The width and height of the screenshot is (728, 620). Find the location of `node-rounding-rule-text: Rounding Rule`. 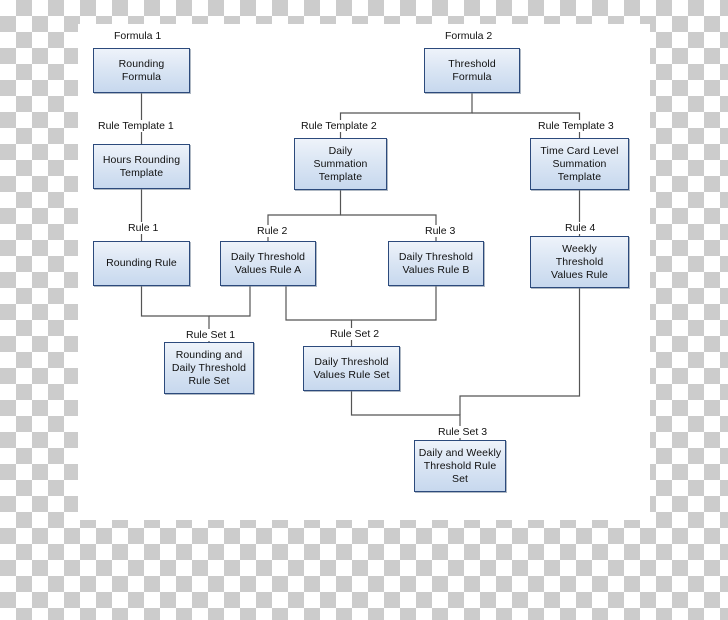

node-rounding-rule-text: Rounding Rule is located at coordinates (141, 263).